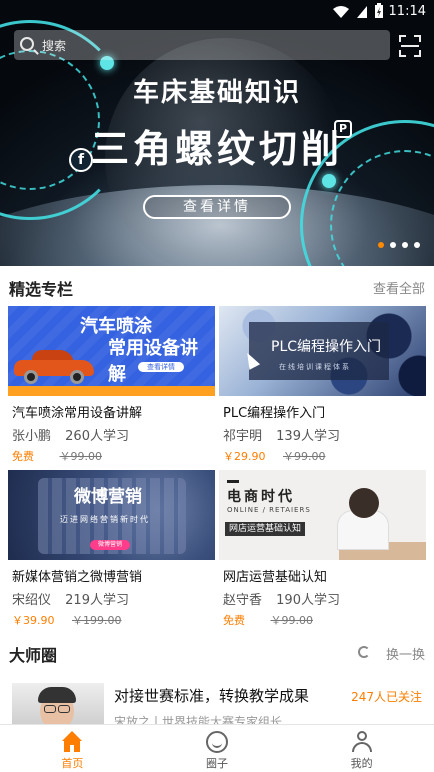  What do you see at coordinates (361, 763) in the screenshot?
I see `nav-label: 我的` at bounding box center [361, 763].